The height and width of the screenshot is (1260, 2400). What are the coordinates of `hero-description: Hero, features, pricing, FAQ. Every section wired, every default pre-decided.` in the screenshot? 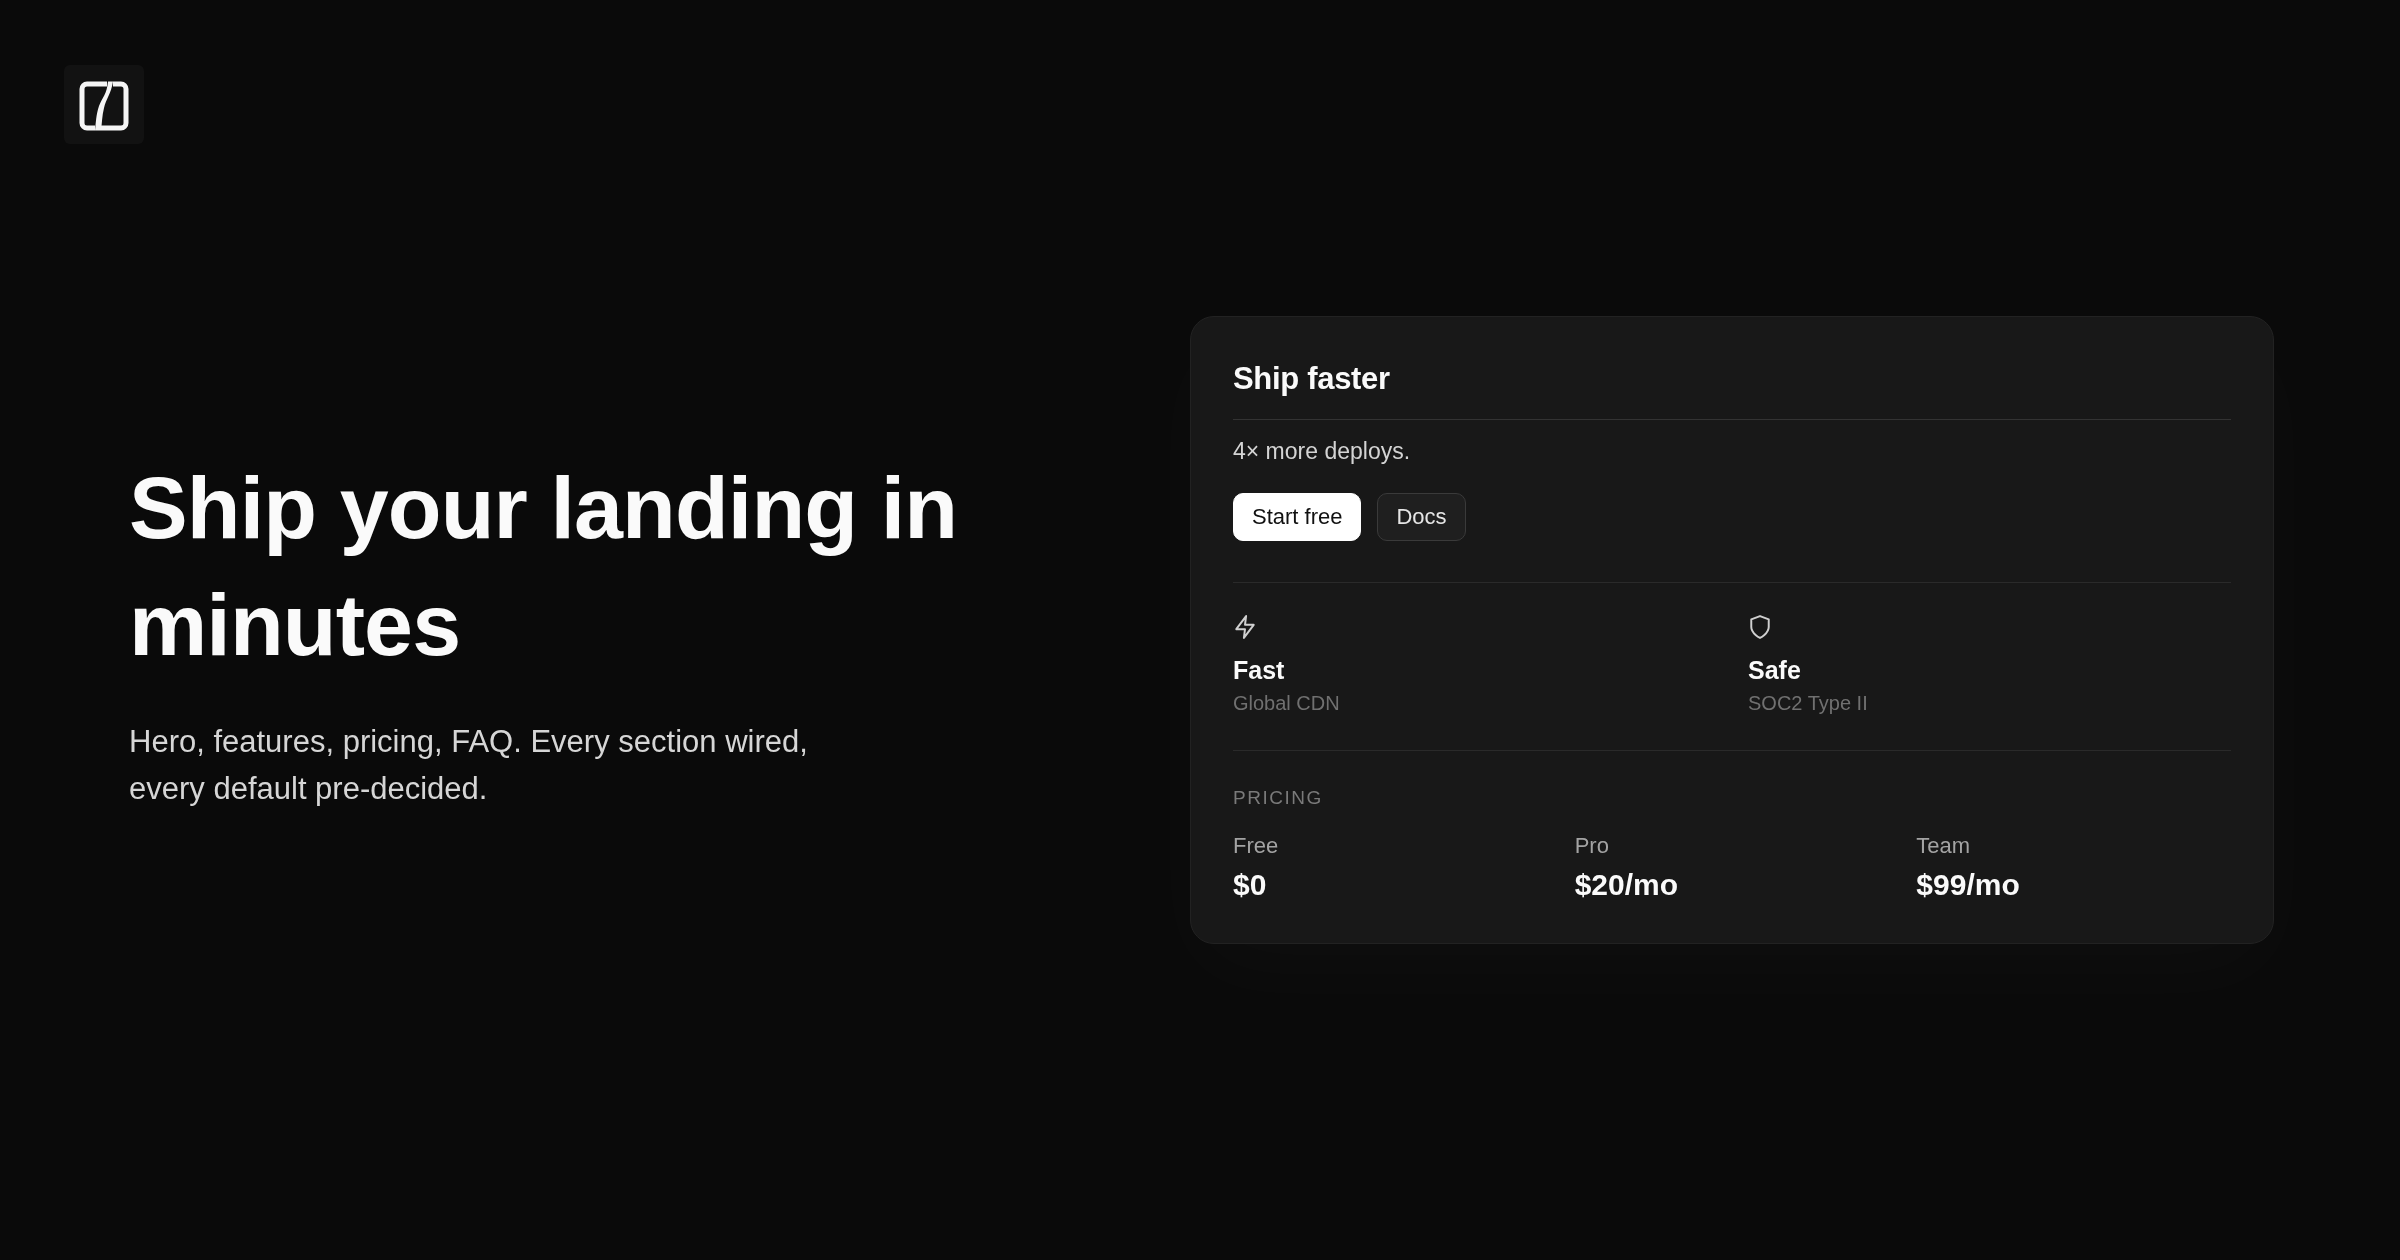 It's located at (469, 765).